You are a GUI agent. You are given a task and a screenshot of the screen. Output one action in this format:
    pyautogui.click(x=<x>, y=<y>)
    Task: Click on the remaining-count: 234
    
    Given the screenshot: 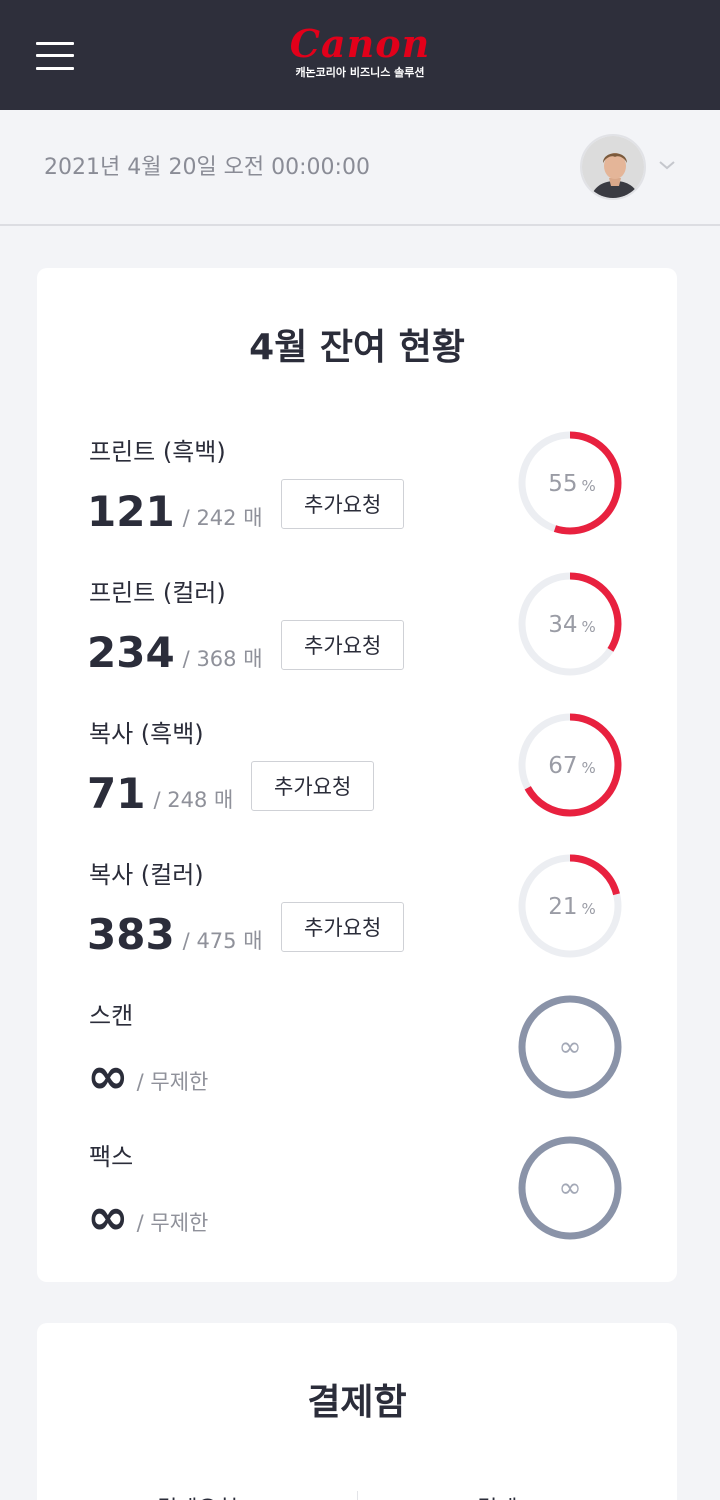 What is the action you would take?
    pyautogui.click(x=131, y=652)
    